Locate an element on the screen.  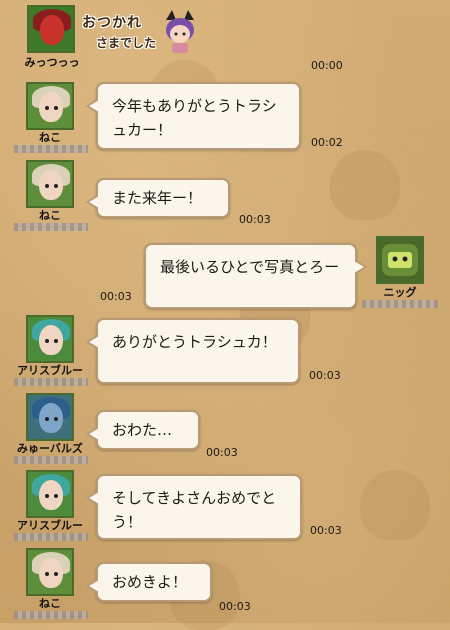
message-bubble: そしてきよさんおめでとう！ is located at coordinates (194, 507).